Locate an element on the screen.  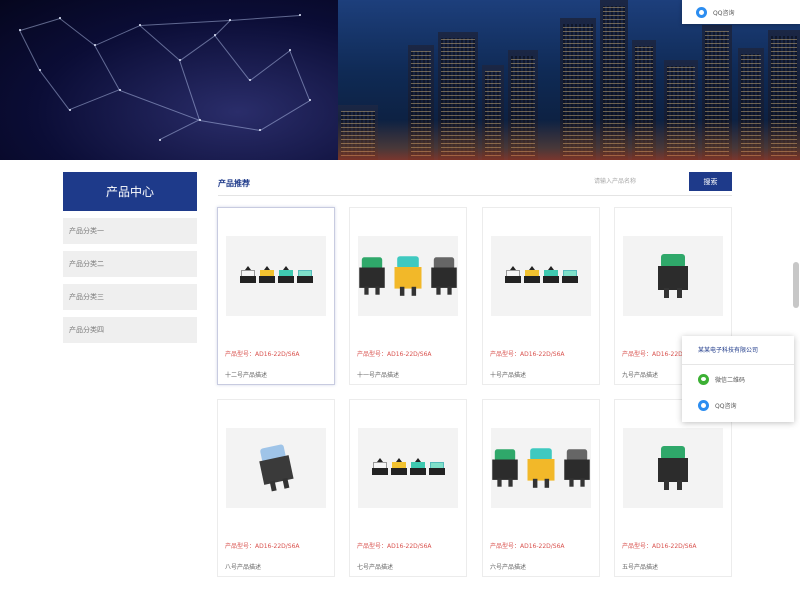
top-qq-contact: QQ咨询 is located at coordinates (741, 12).